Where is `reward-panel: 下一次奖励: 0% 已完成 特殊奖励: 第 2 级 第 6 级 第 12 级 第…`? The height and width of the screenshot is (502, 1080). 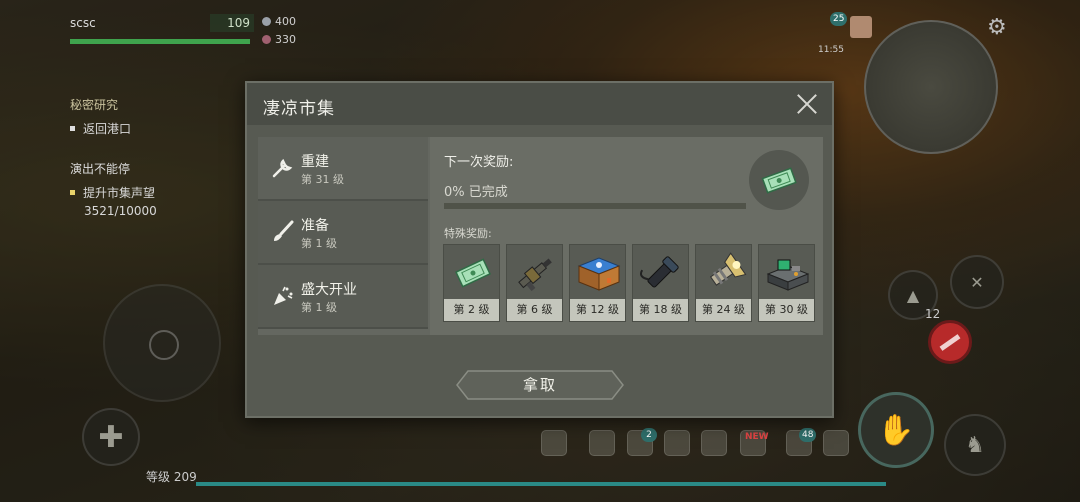 reward-panel: 下一次奖励: 0% 已完成 特殊奖励: 第 2 级 第 6 级 第 12 级 第… is located at coordinates (626, 236).